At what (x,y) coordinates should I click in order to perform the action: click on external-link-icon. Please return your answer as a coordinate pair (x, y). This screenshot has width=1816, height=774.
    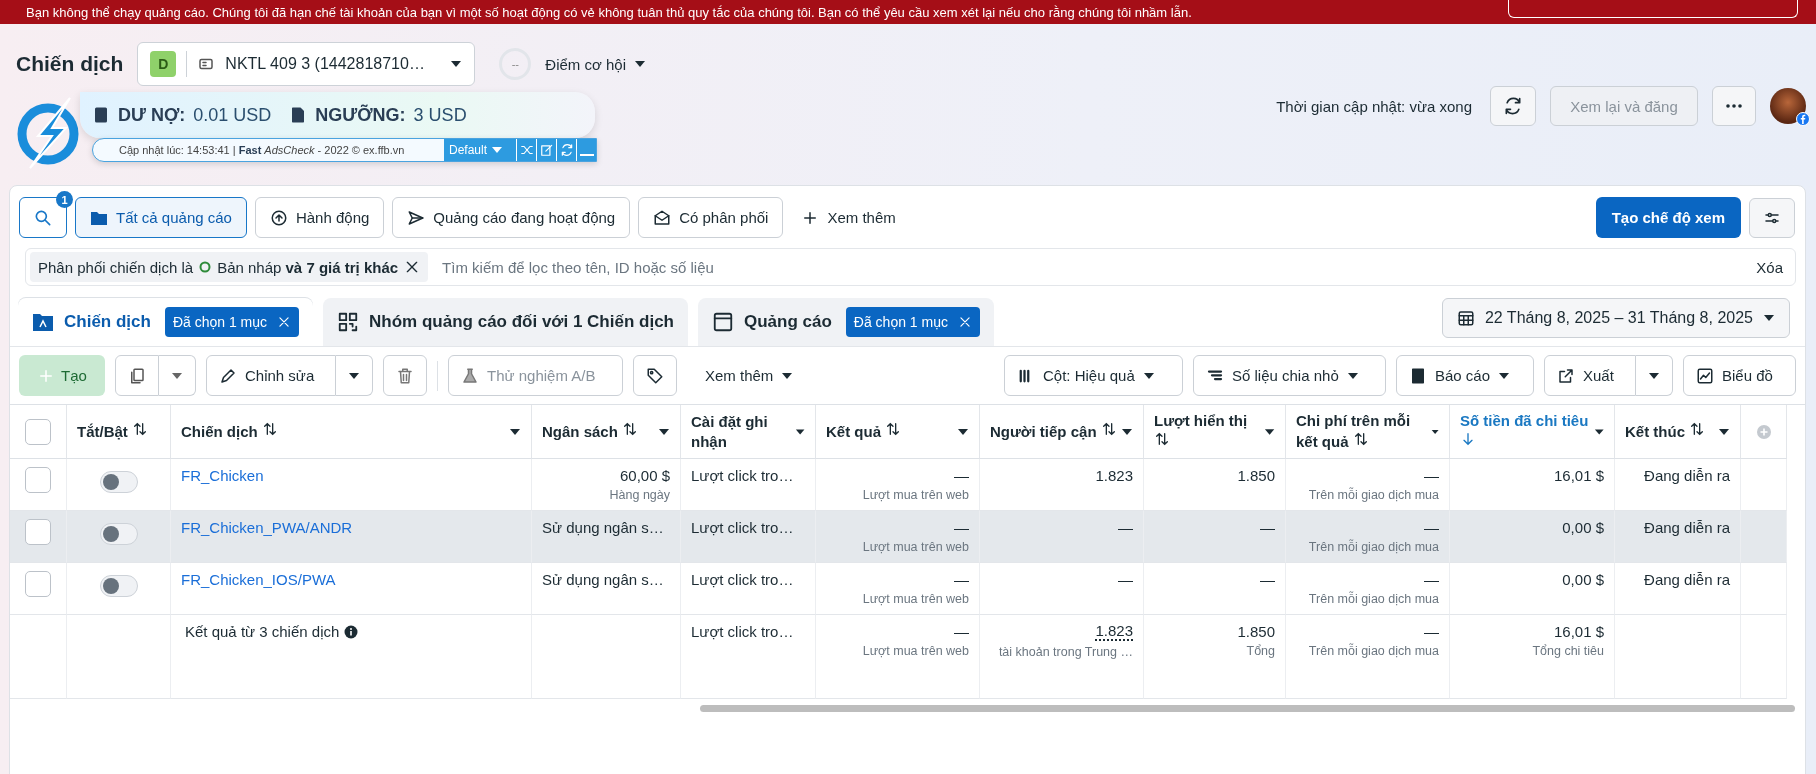
    Looking at the image, I should click on (1566, 375).